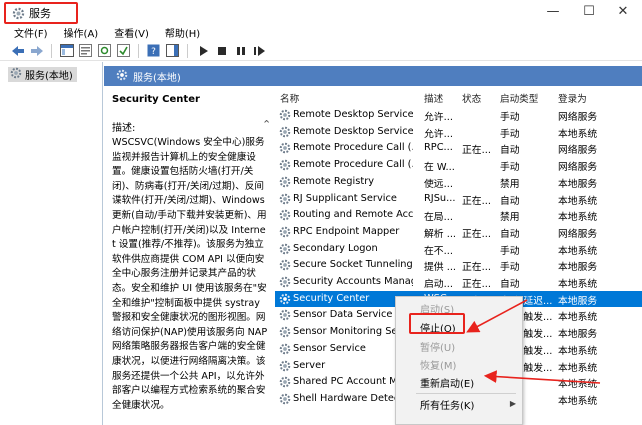  Describe the element at coordinates (36, 50) in the screenshot. I see `forward-icon` at that location.